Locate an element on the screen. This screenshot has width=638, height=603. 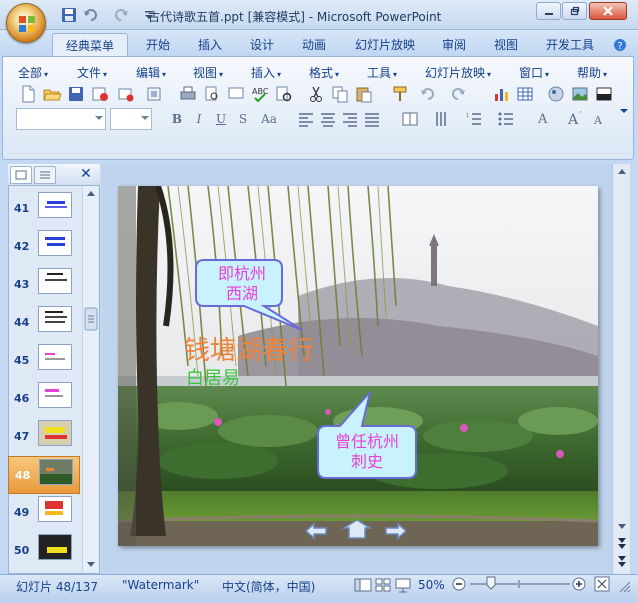
tab-review: 审阅 is located at coordinates (454, 44).